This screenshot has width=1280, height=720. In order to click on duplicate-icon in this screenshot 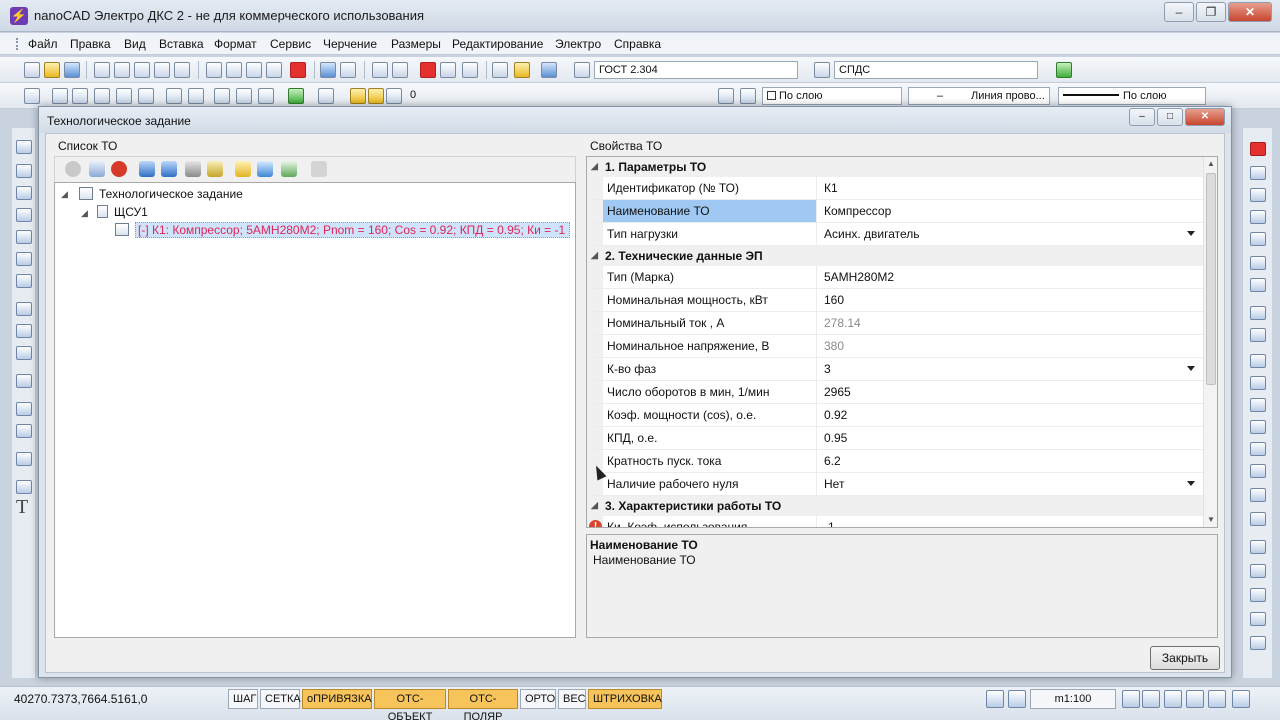, I will do `click(97, 169)`.